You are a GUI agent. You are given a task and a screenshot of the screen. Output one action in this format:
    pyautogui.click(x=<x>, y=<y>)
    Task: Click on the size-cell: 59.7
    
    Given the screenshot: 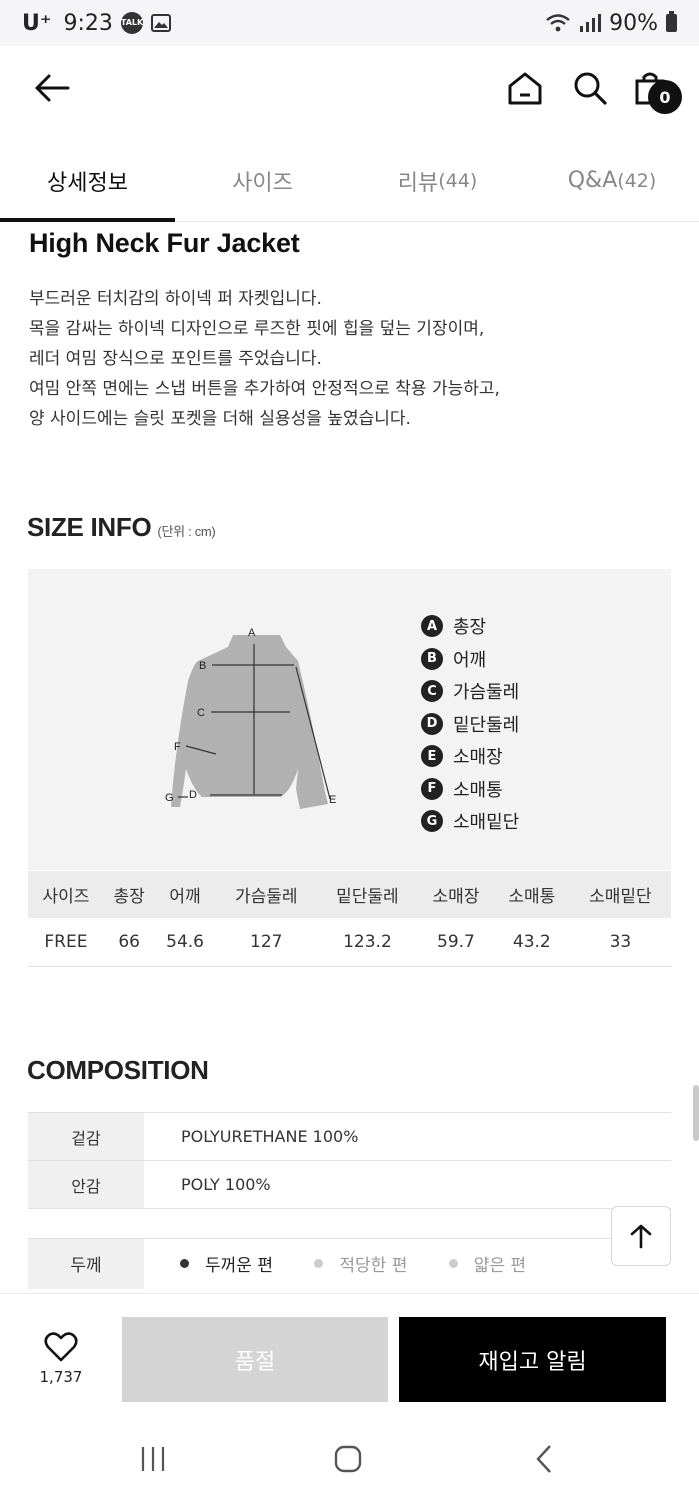 What is the action you would take?
    pyautogui.click(x=456, y=942)
    